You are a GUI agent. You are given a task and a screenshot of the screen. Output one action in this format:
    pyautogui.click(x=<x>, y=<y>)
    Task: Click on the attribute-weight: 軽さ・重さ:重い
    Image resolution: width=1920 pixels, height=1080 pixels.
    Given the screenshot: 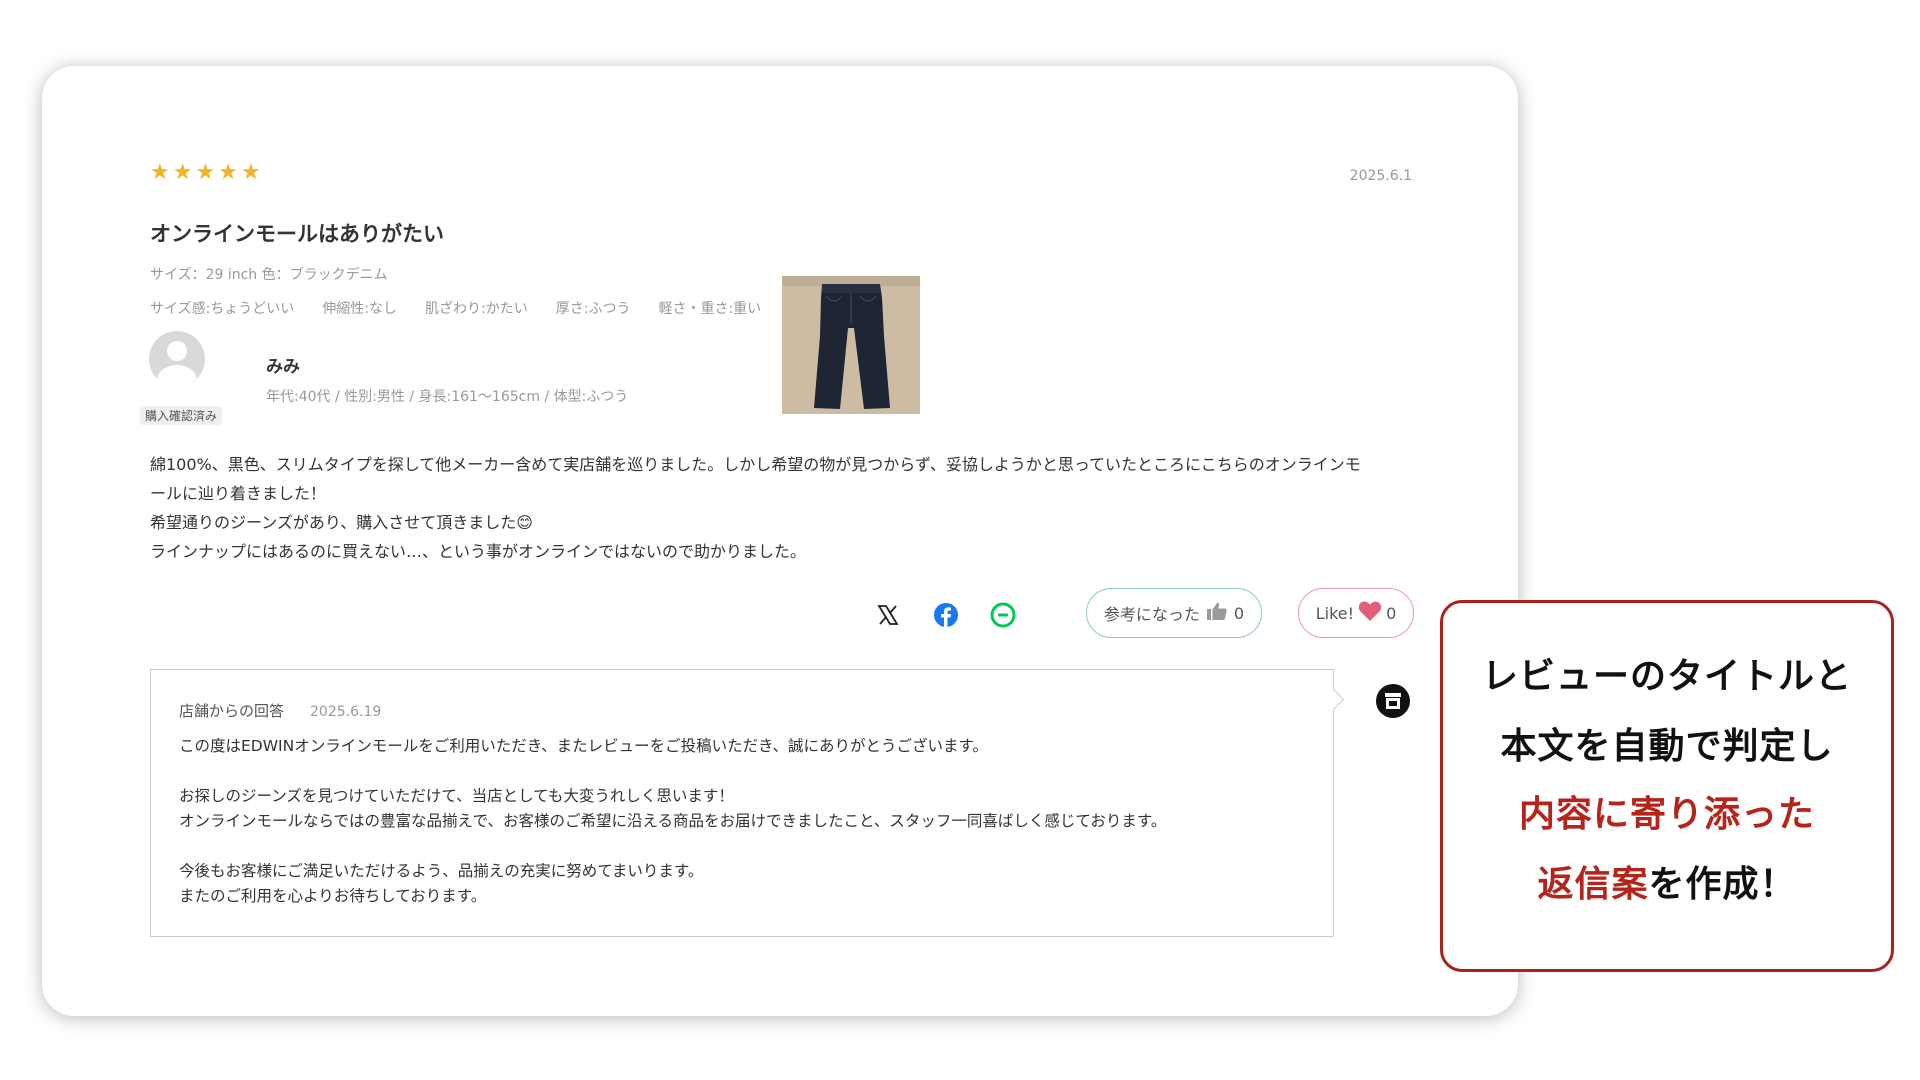 What is the action you would take?
    pyautogui.click(x=710, y=309)
    